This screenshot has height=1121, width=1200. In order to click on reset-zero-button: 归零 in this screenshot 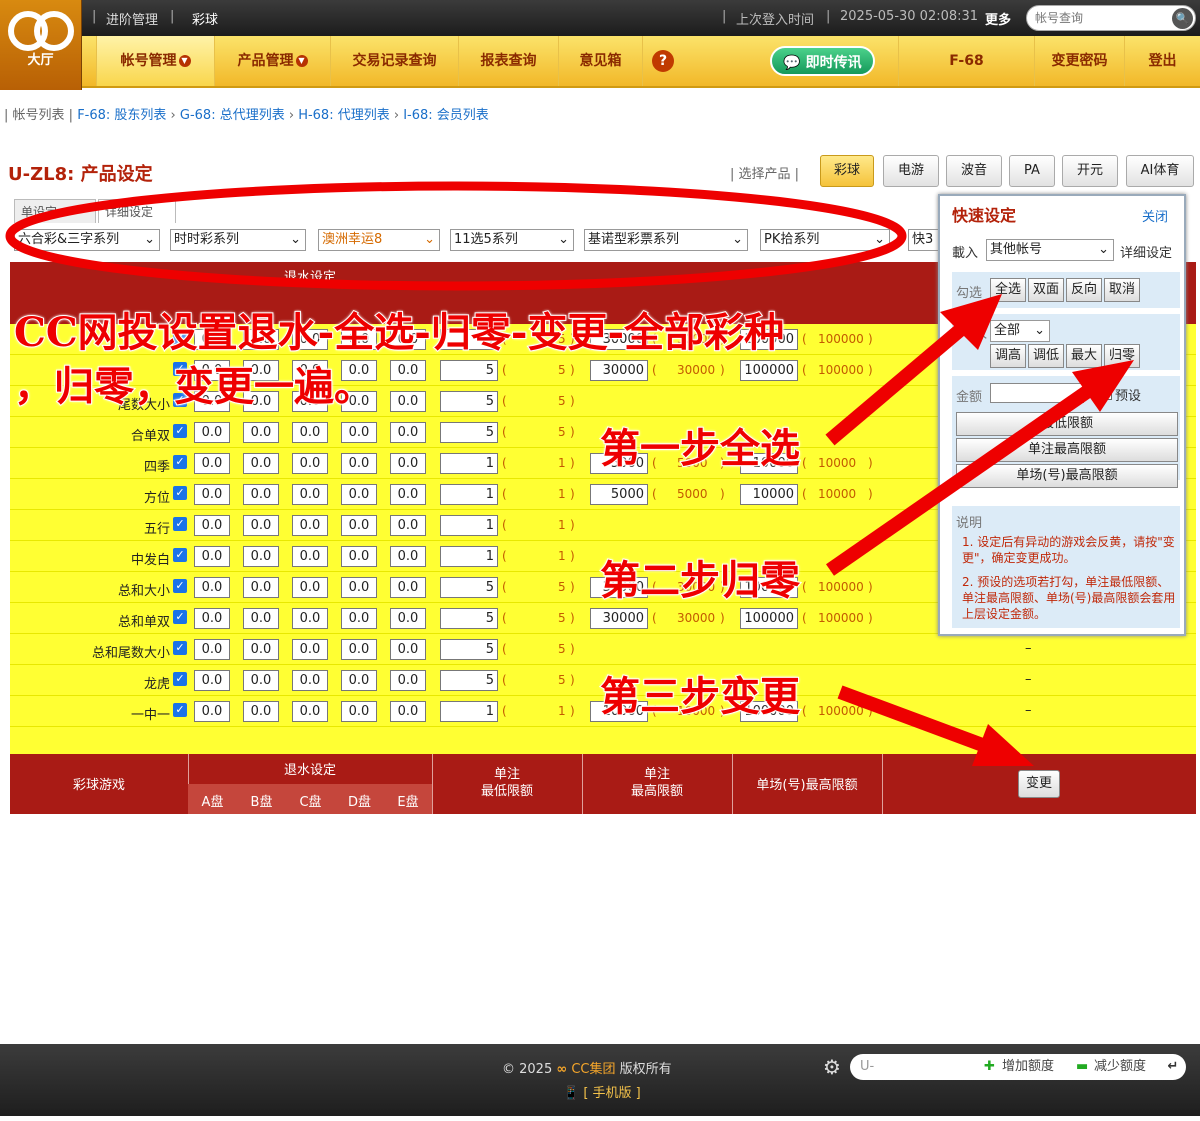, I will do `click(1122, 356)`.